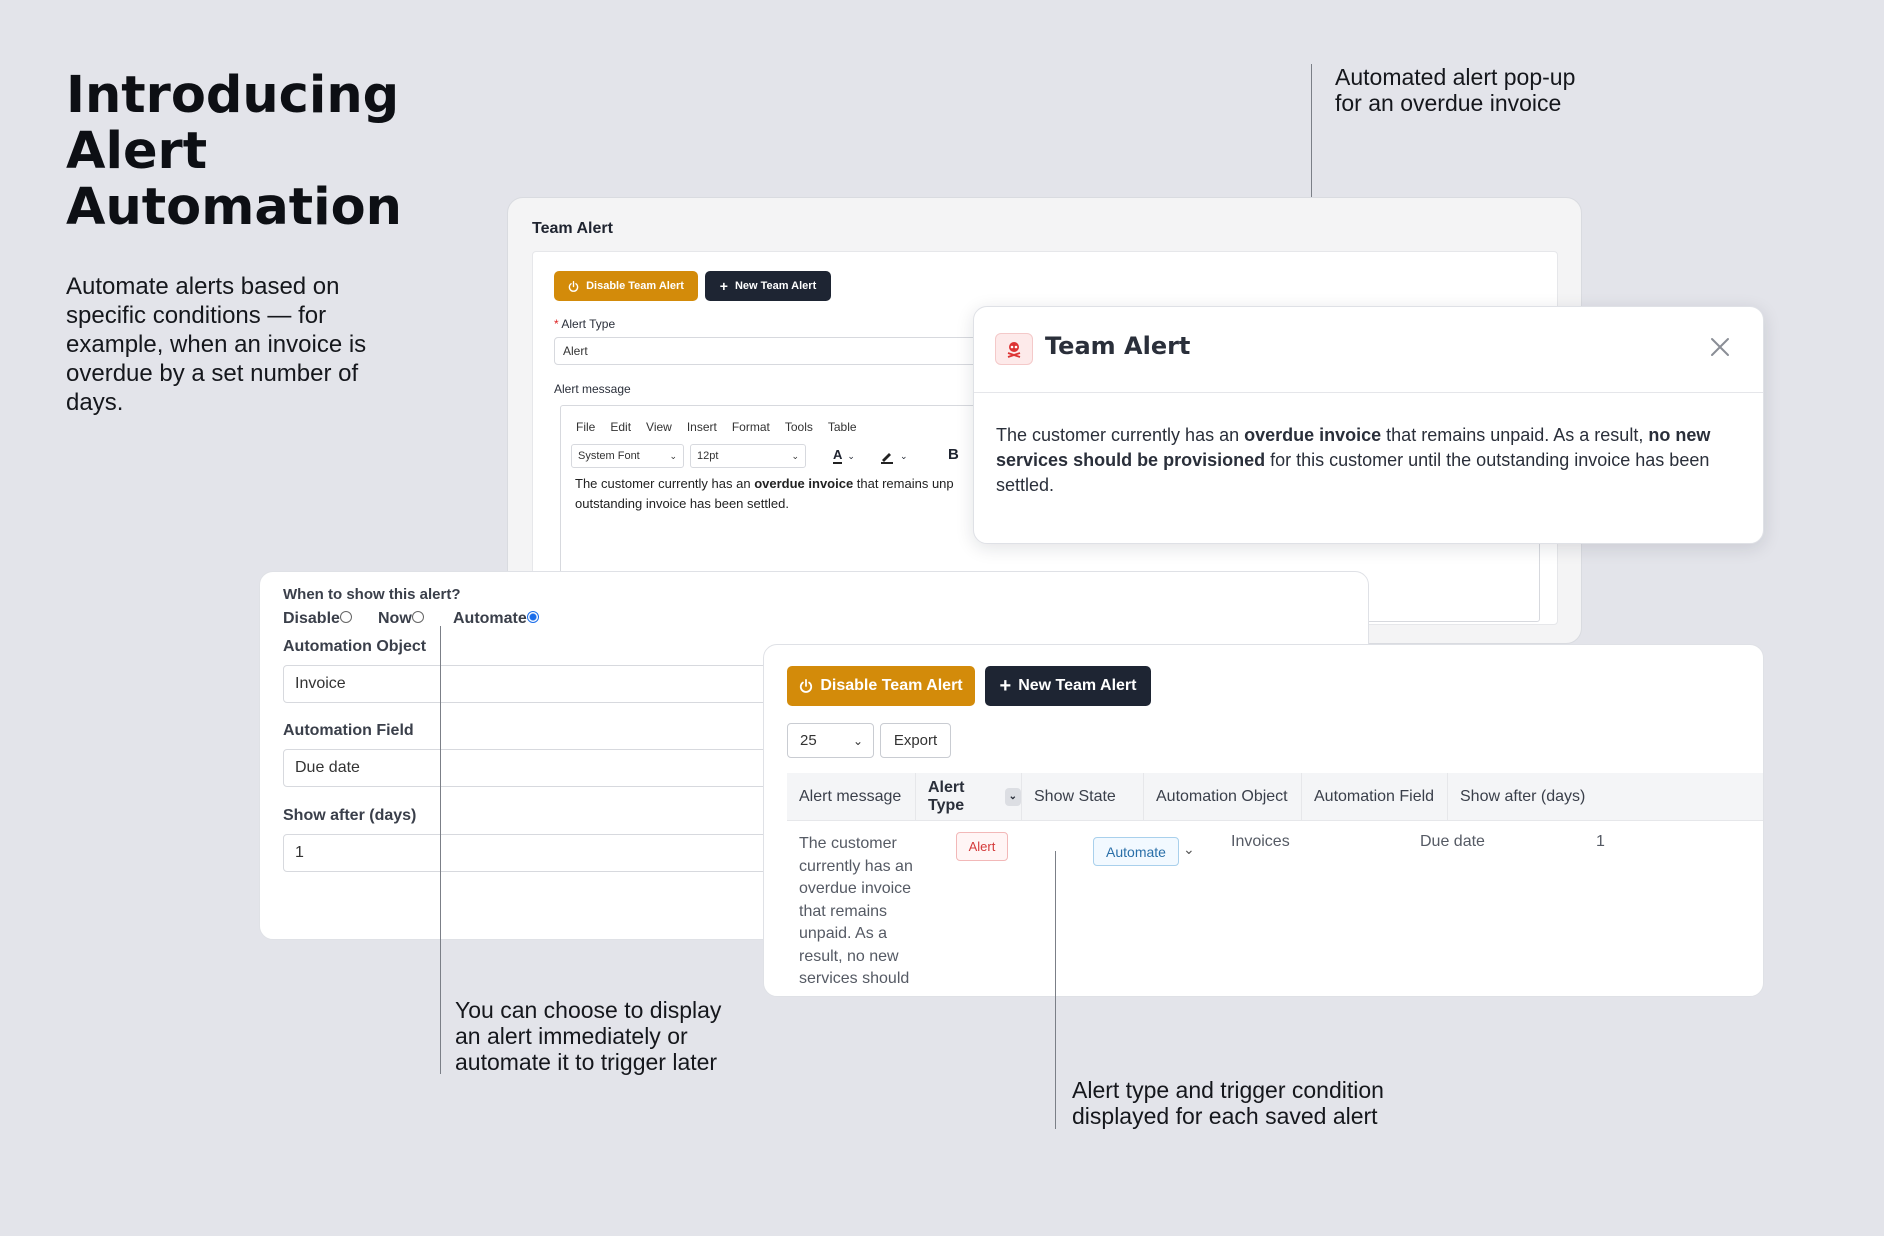 This screenshot has width=1884, height=1236. I want to click on editor-menubar: File Edit View Insert Format Tools Table, so click(724, 427).